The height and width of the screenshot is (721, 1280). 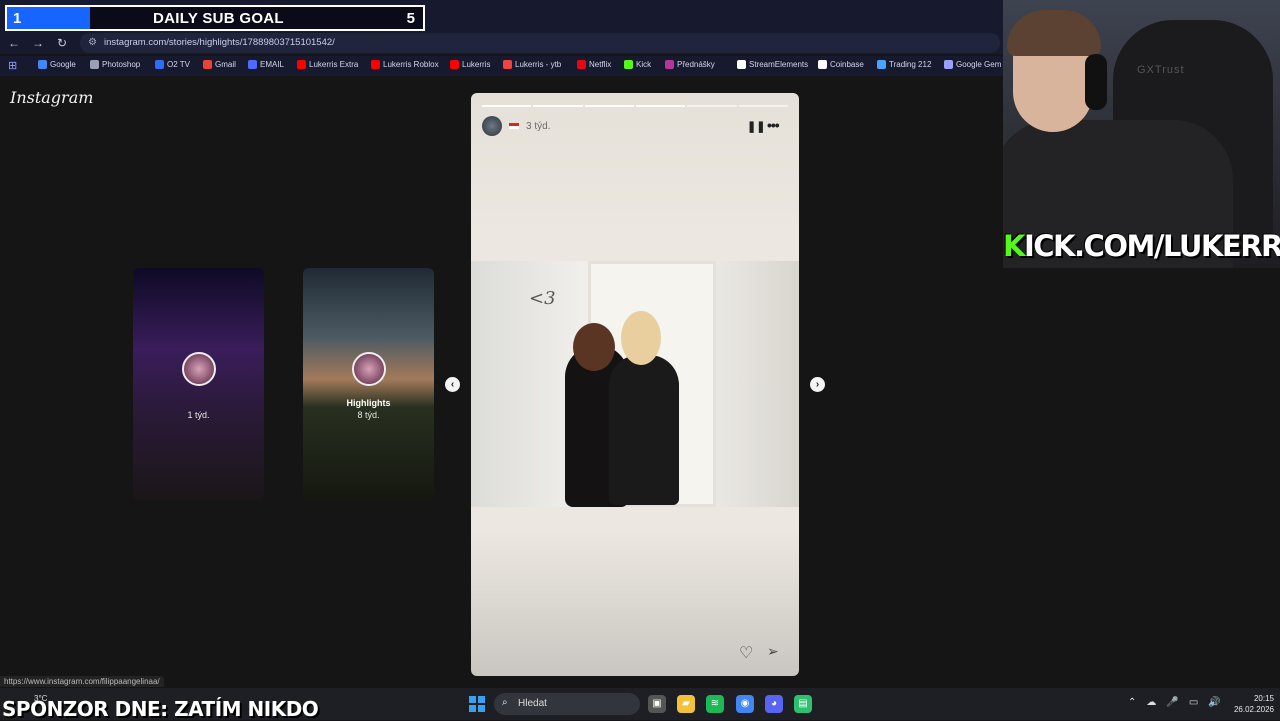 What do you see at coordinates (686, 704) in the screenshot?
I see `file-explorer-icon: ▰` at bounding box center [686, 704].